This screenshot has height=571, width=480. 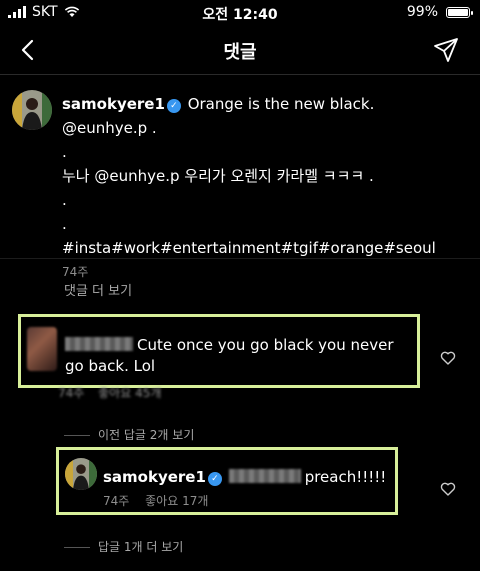 What do you see at coordinates (71, 393) in the screenshot?
I see `comment-age: 74주` at bounding box center [71, 393].